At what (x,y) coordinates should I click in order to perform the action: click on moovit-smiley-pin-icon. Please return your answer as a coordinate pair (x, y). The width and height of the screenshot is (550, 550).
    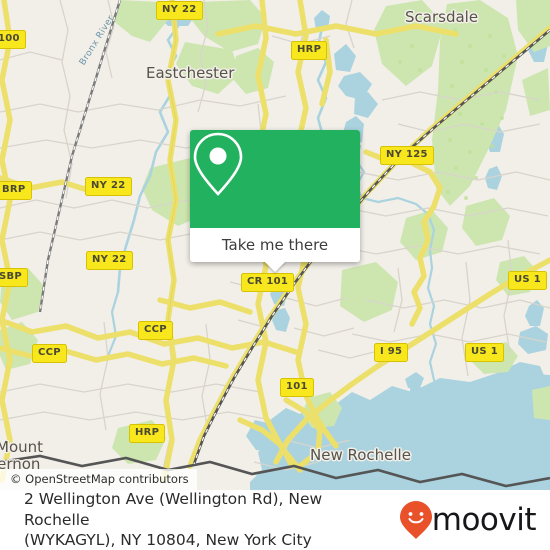
    Looking at the image, I should click on (415, 520).